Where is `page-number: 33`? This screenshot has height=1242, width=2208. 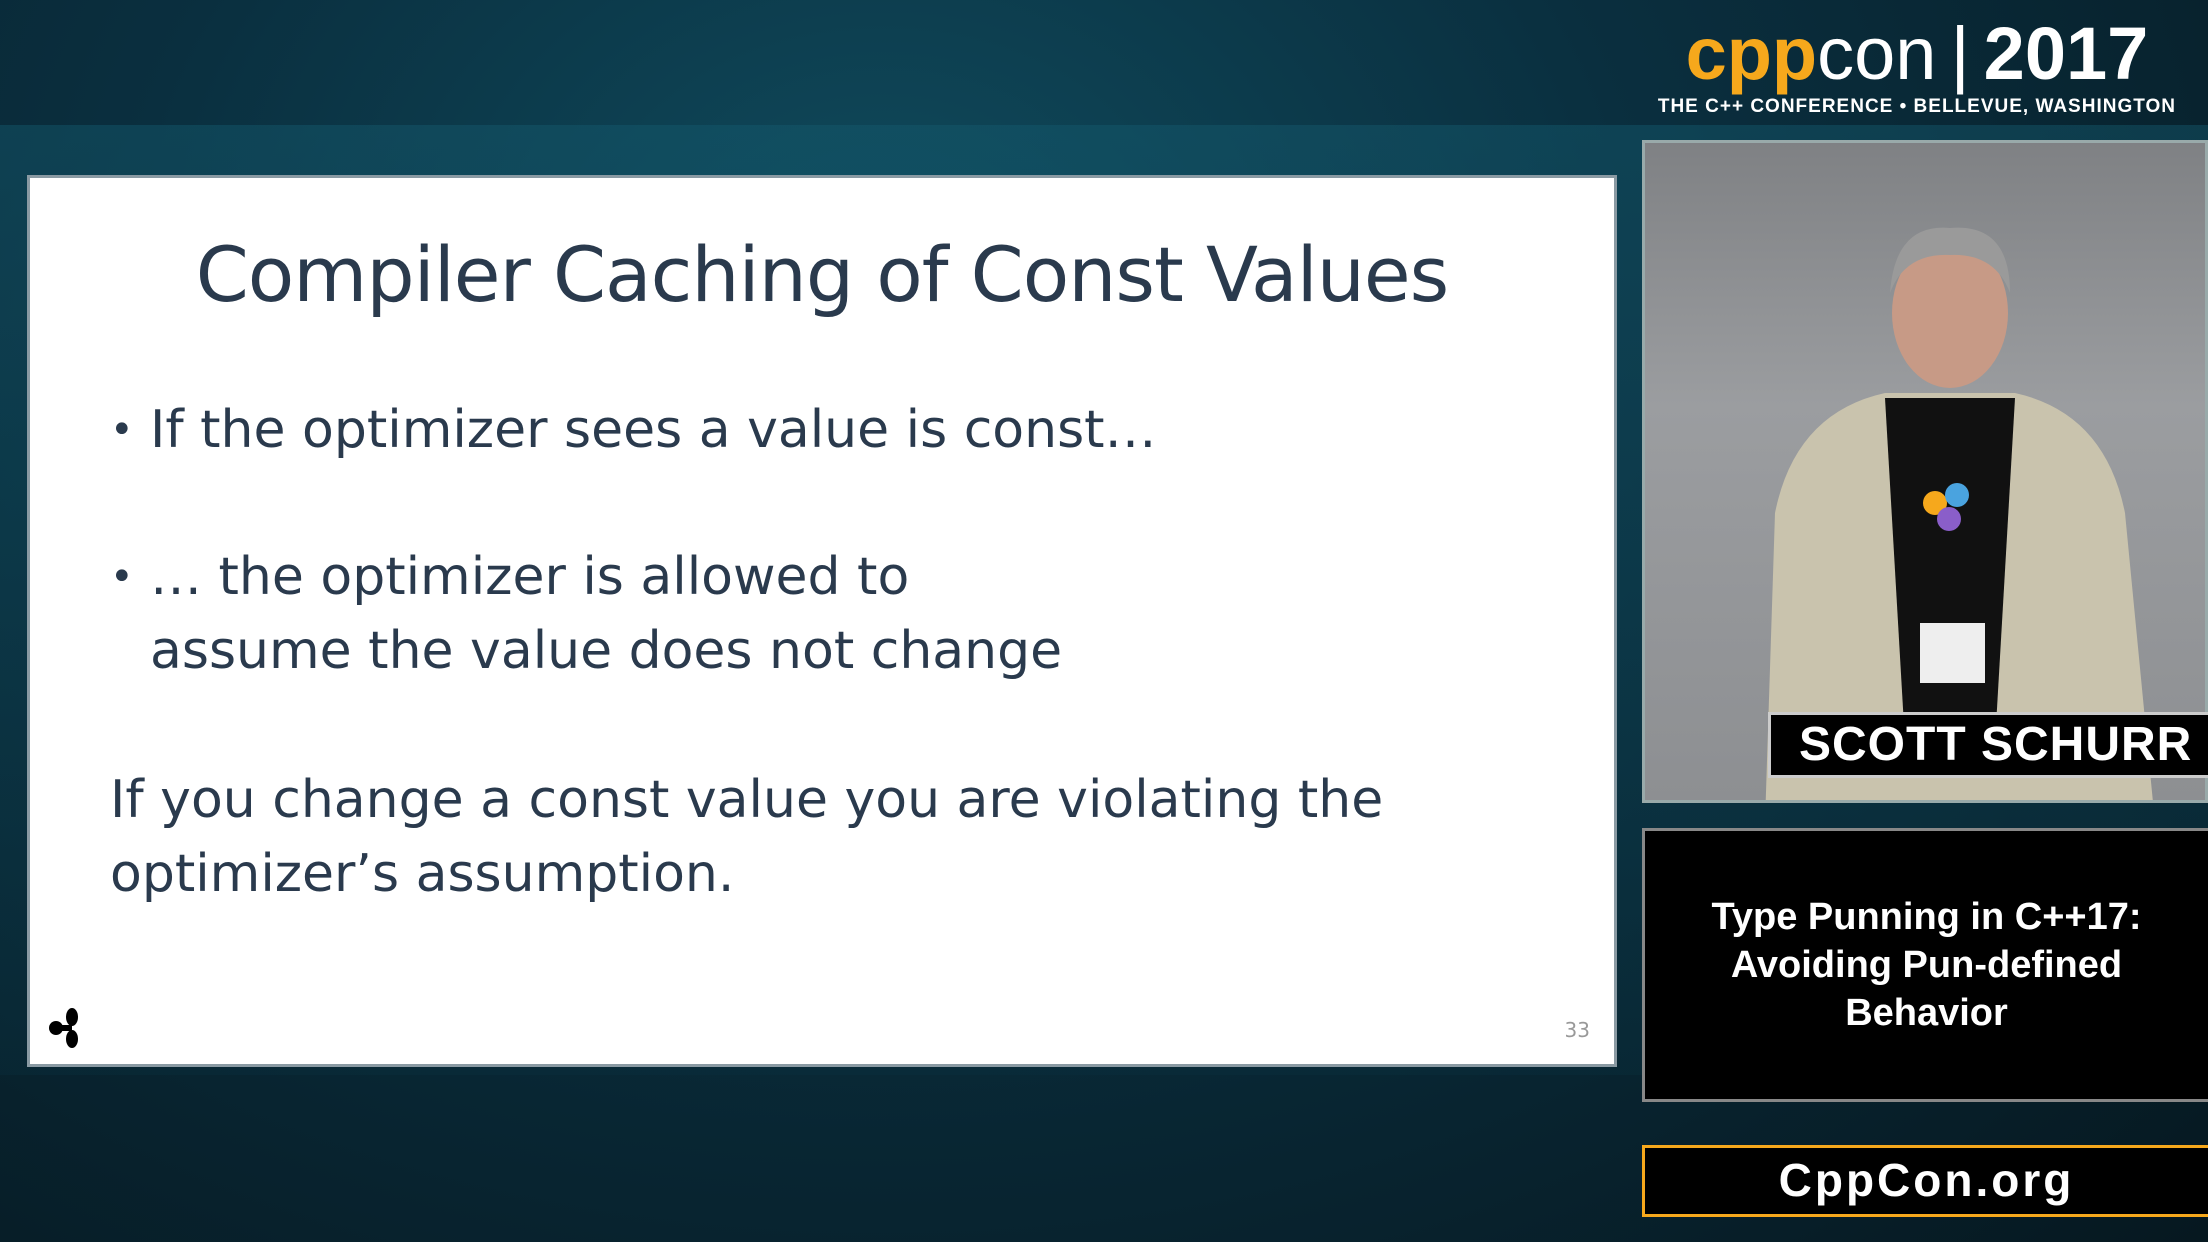
page-number: 33 is located at coordinates (1577, 1030).